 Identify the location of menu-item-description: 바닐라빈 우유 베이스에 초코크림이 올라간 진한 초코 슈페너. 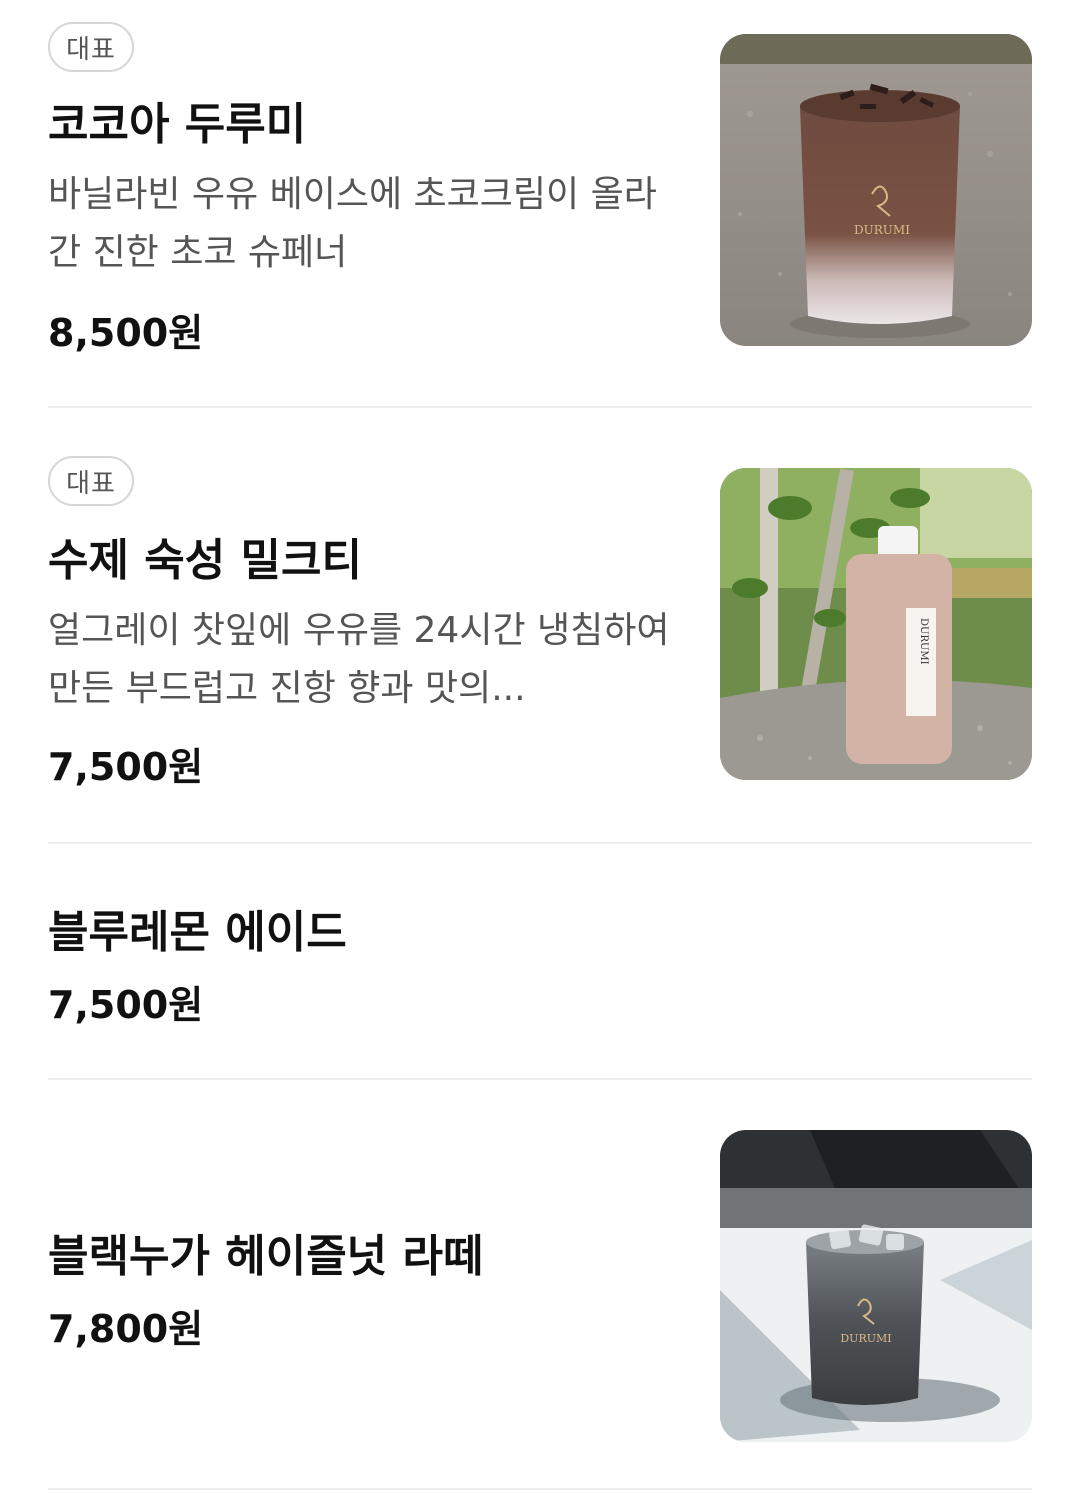
(352, 223).